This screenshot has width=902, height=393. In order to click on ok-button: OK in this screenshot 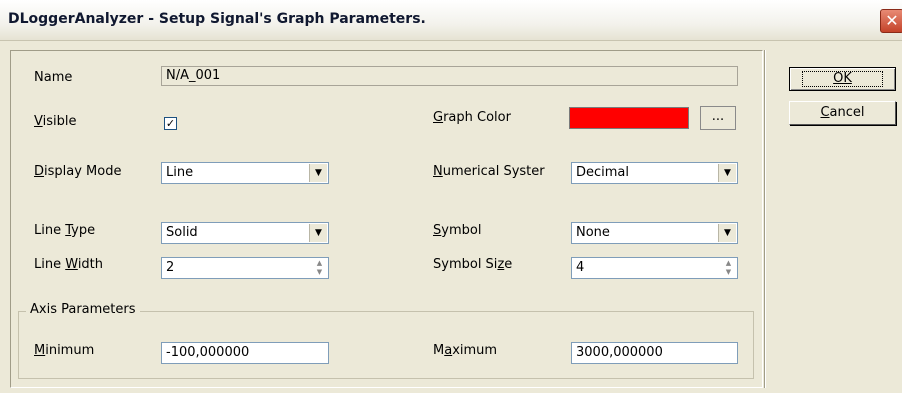, I will do `click(842, 79)`.